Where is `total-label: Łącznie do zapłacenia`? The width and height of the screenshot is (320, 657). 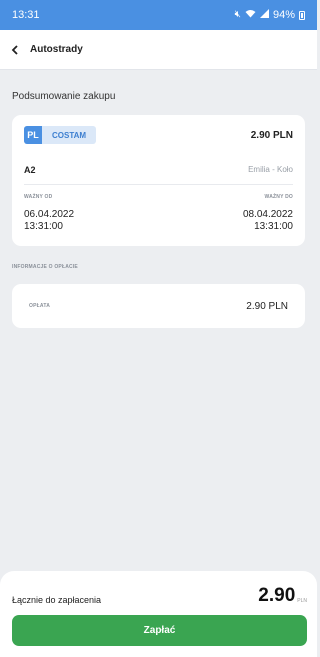
total-label: Łącznie do zapłacenia is located at coordinates (57, 600).